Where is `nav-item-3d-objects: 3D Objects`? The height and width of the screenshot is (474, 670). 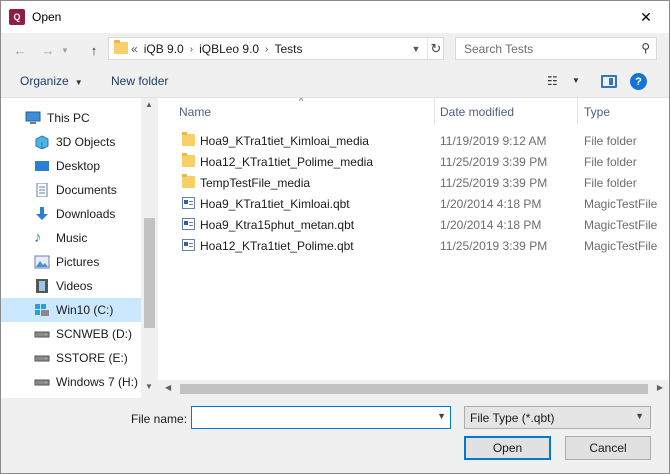 nav-item-3d-objects: 3D Objects is located at coordinates (71, 142).